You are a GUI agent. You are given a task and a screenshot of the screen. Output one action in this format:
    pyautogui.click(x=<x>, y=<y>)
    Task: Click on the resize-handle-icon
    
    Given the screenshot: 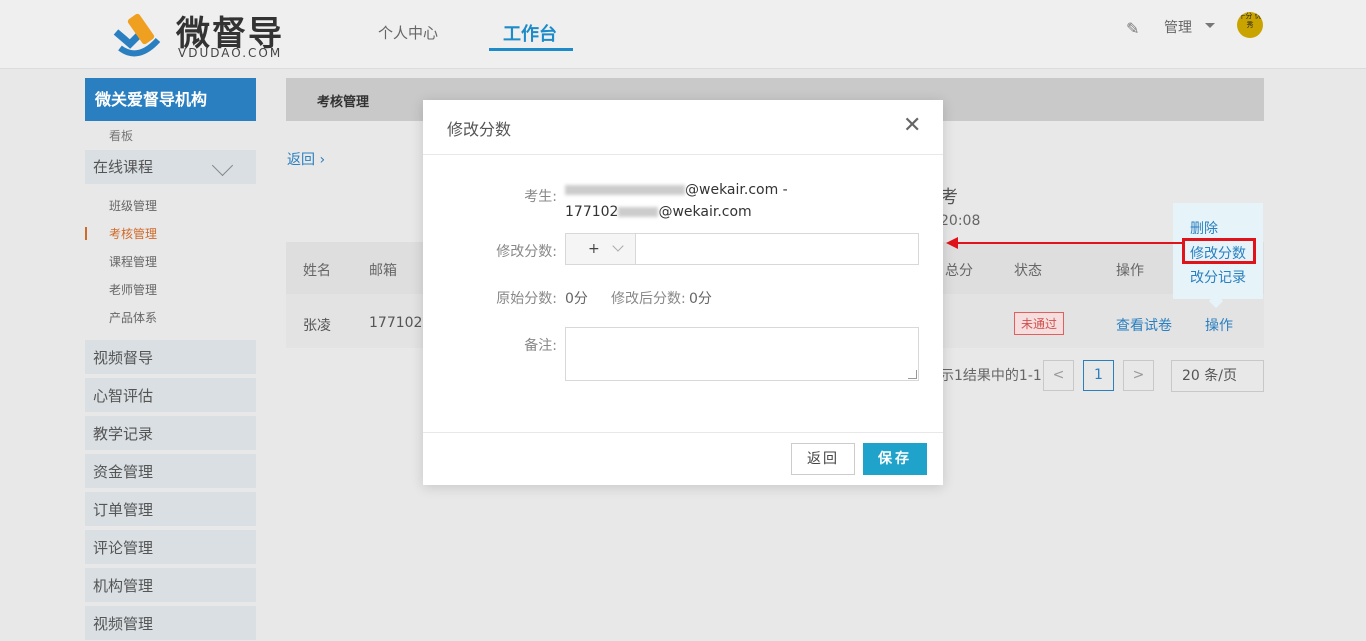 What is the action you would take?
    pyautogui.click(x=912, y=374)
    